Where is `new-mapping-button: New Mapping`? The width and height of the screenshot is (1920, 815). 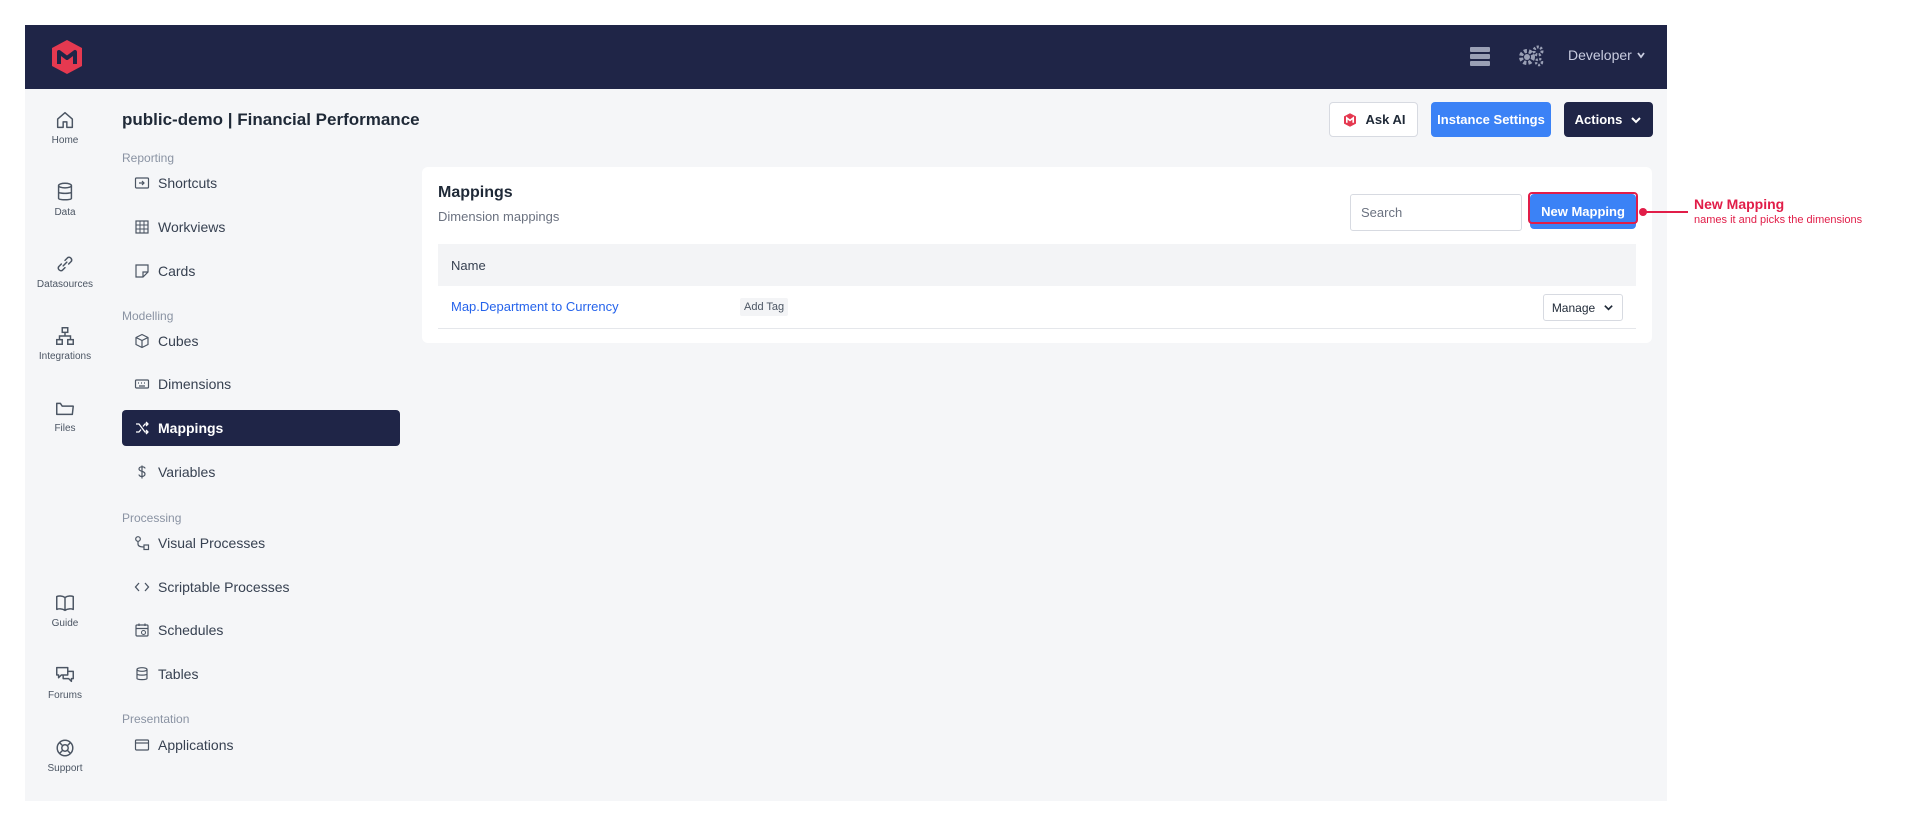 new-mapping-button: New Mapping is located at coordinates (1583, 211).